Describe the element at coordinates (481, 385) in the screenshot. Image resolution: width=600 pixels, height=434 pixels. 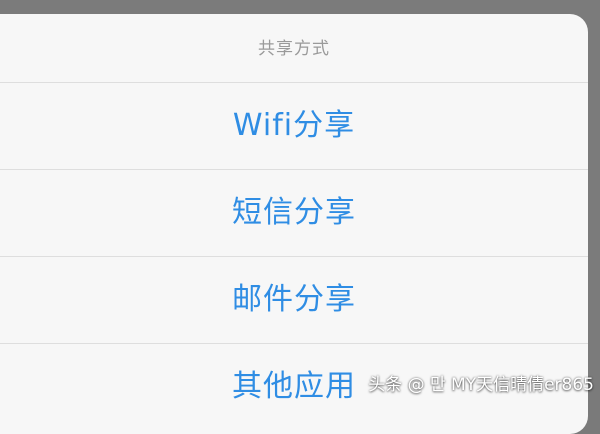
I see `watermark-text: 头条 @ 만 MY天信晴倩er865` at that location.